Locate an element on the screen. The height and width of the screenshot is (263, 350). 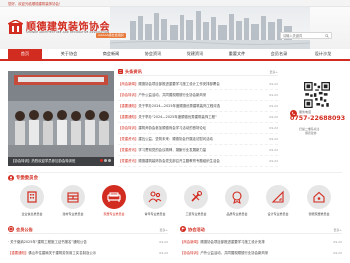
activities-header: 协会活动 更多+ is located at coordinates (261, 230).